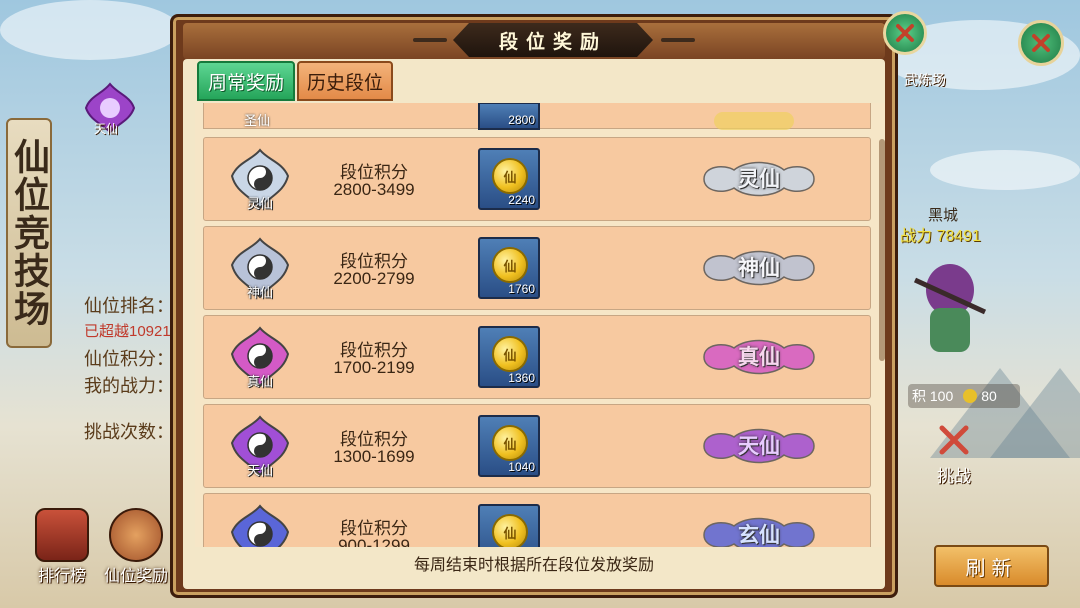  I want to click on panel-title: 段位奖励, so click(552, 41).